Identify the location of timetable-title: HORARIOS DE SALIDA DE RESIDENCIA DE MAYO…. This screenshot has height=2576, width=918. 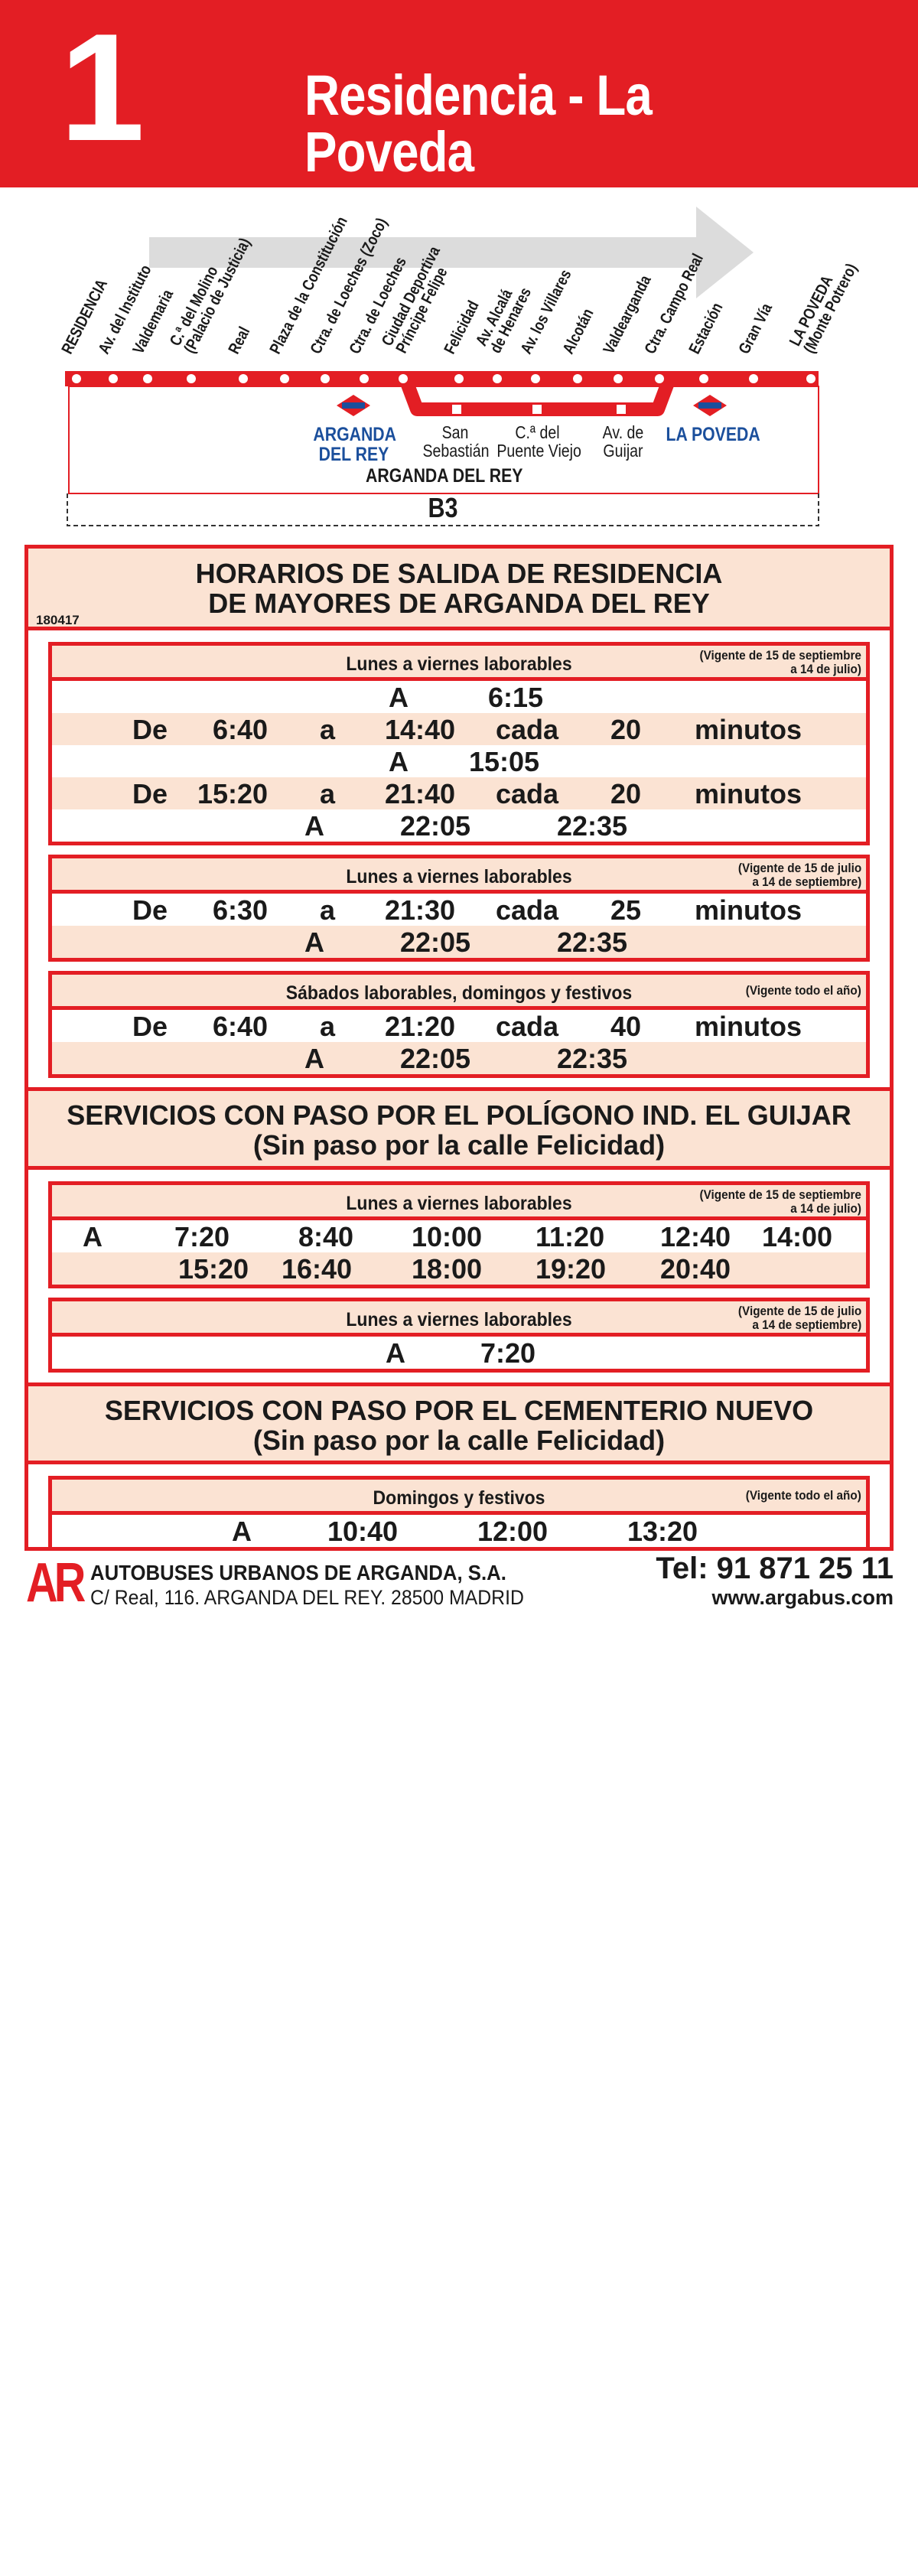
(459, 590).